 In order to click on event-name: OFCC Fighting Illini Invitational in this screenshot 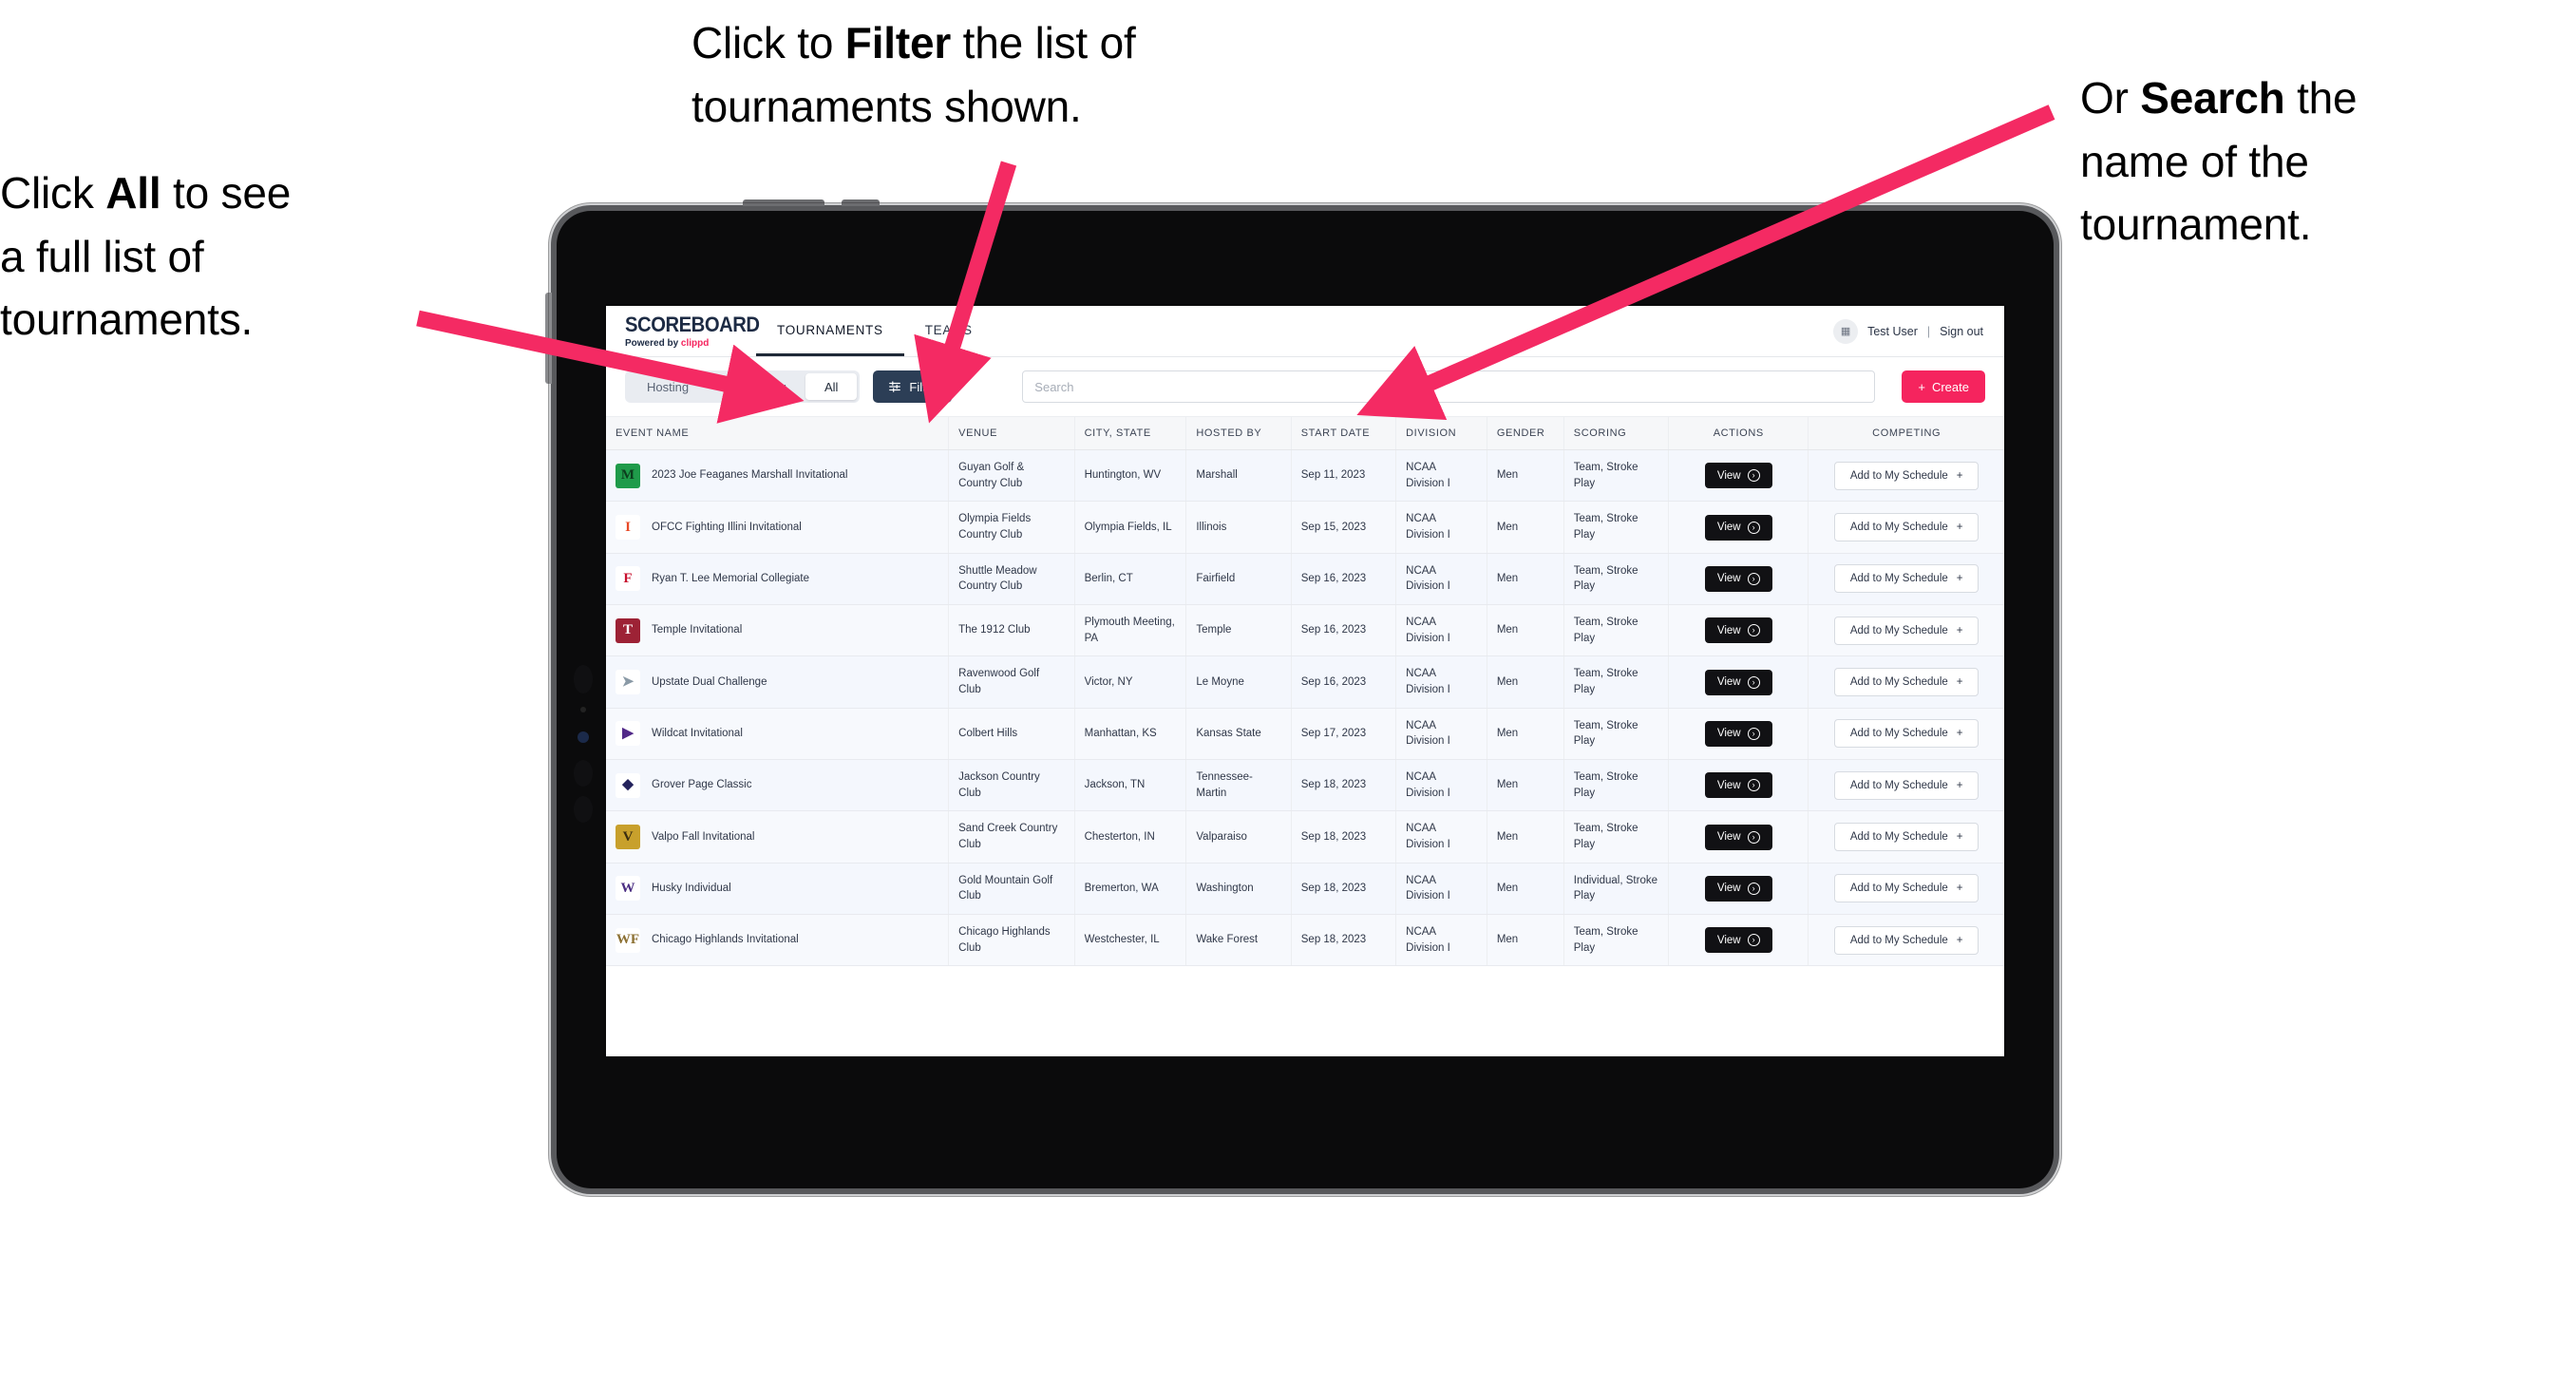, I will do `click(727, 527)`.